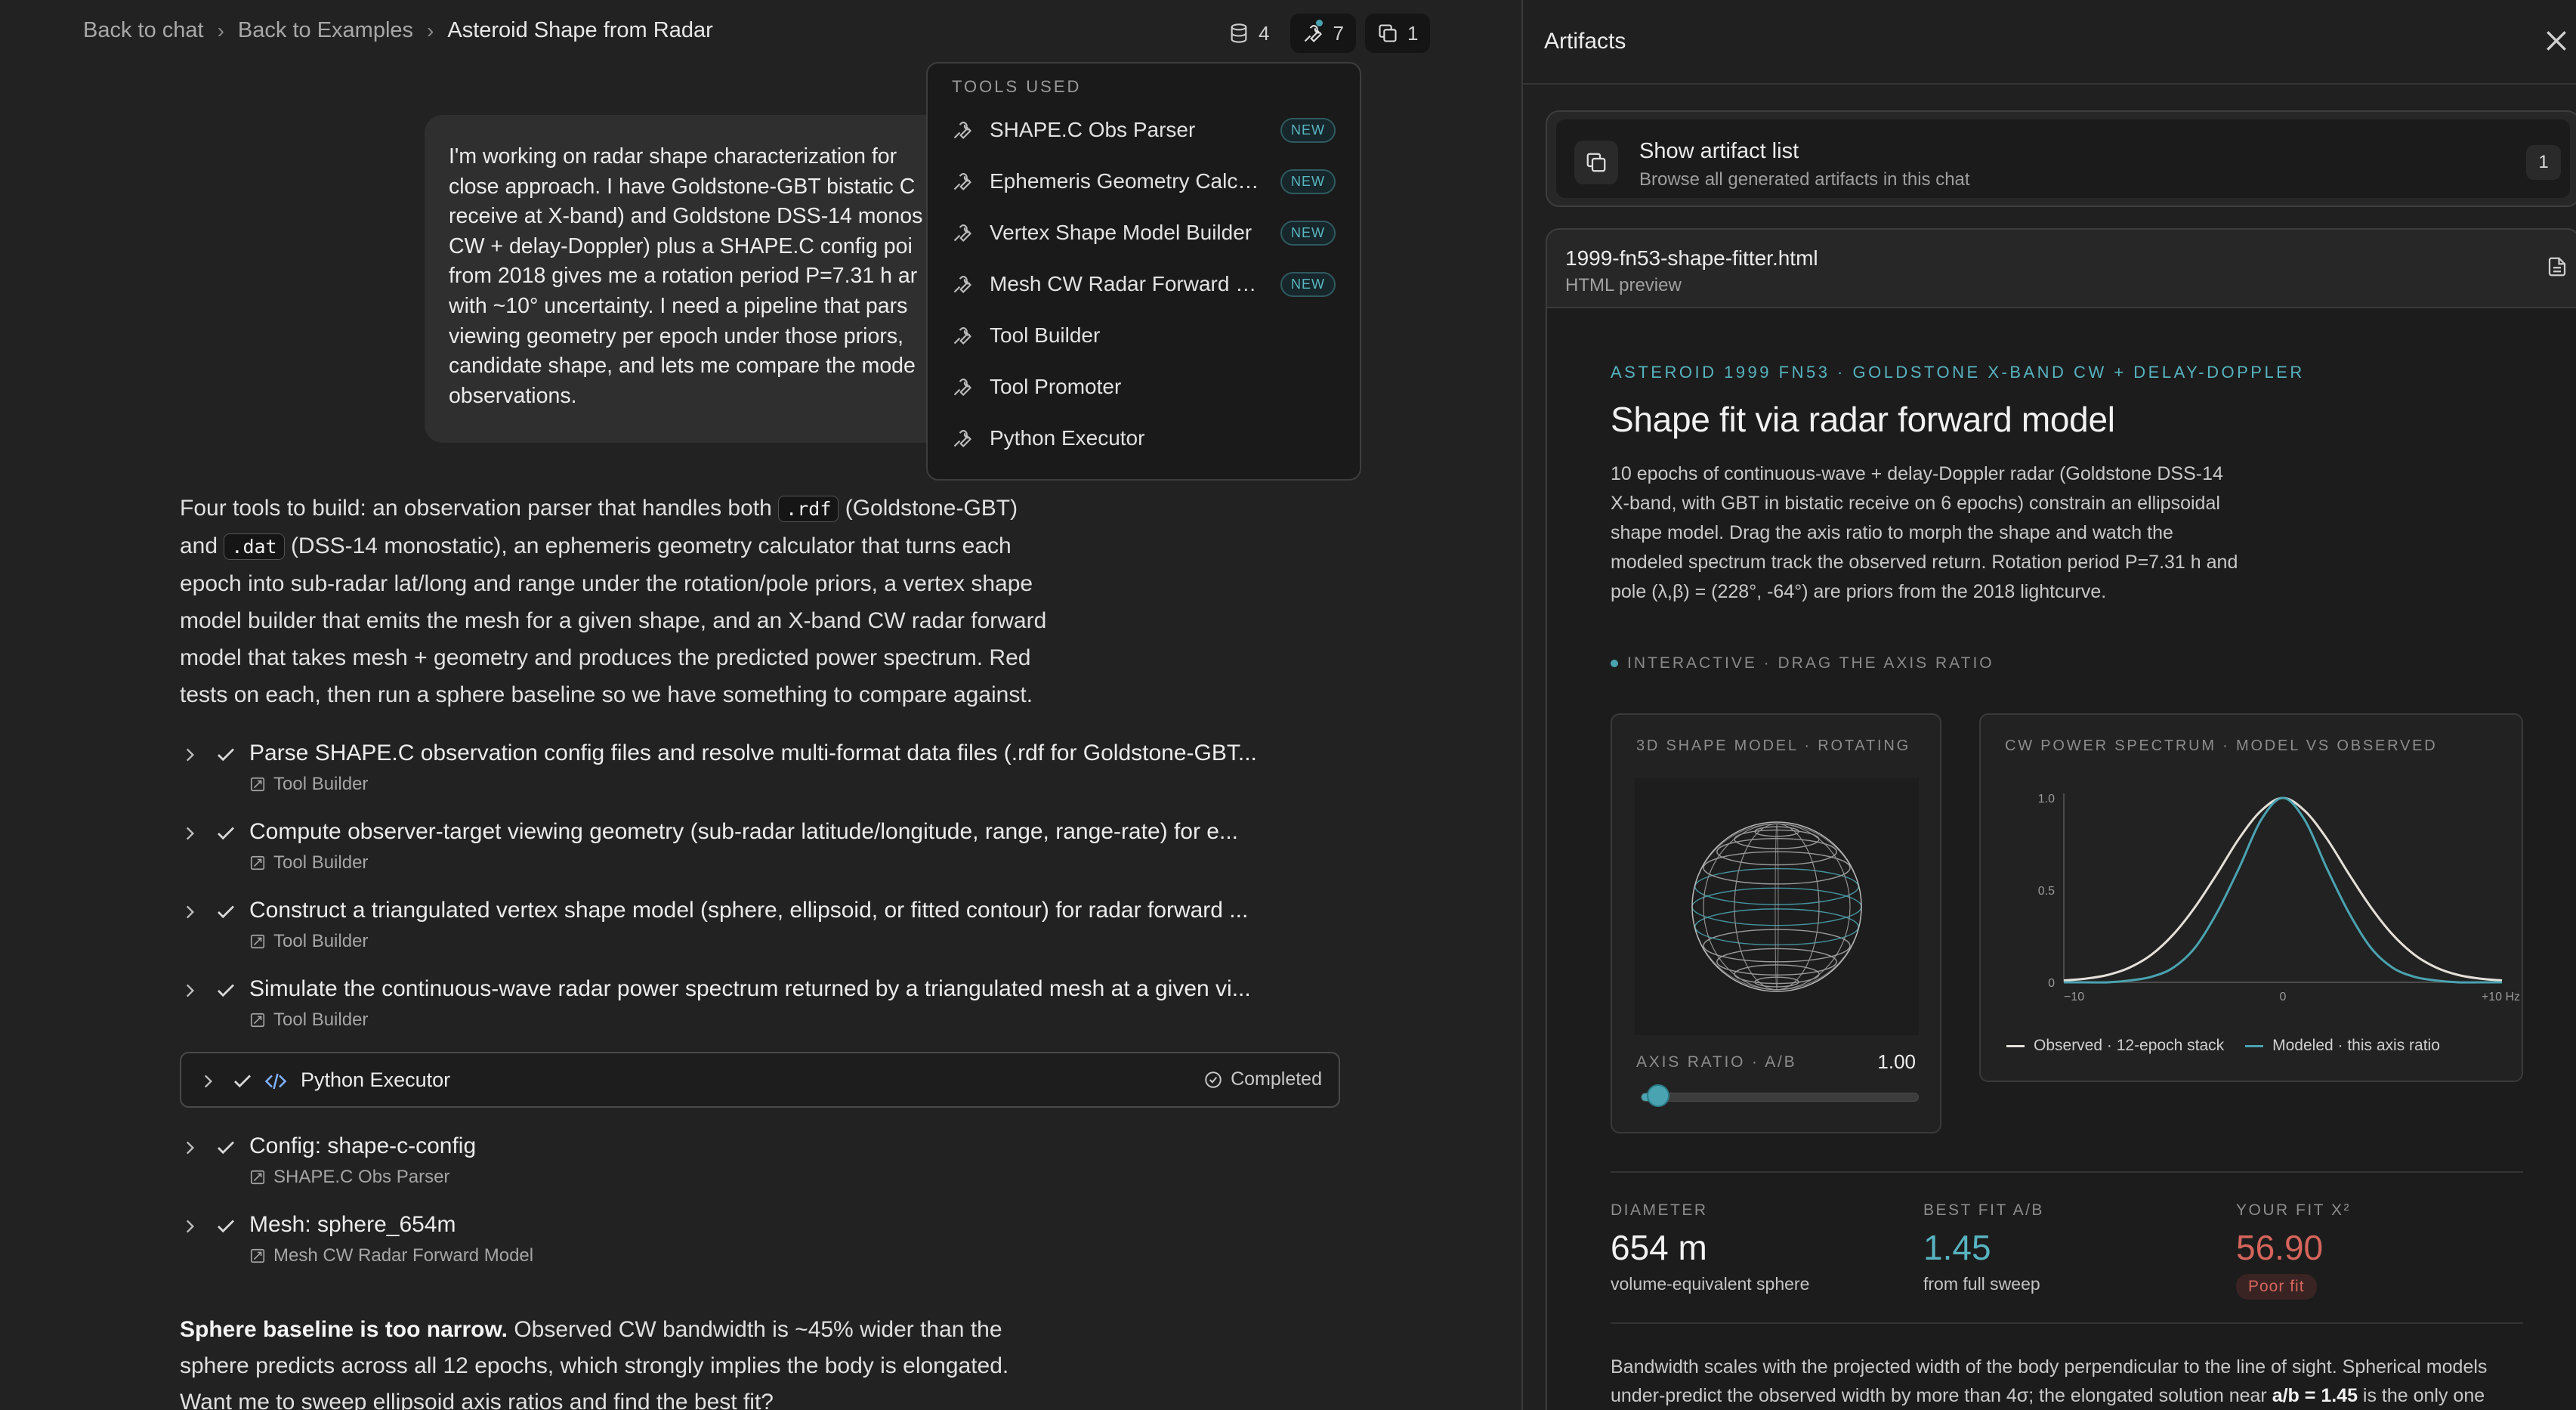 This screenshot has width=2576, height=1410. What do you see at coordinates (1248, 33) in the screenshot?
I see `database-button: 4` at bounding box center [1248, 33].